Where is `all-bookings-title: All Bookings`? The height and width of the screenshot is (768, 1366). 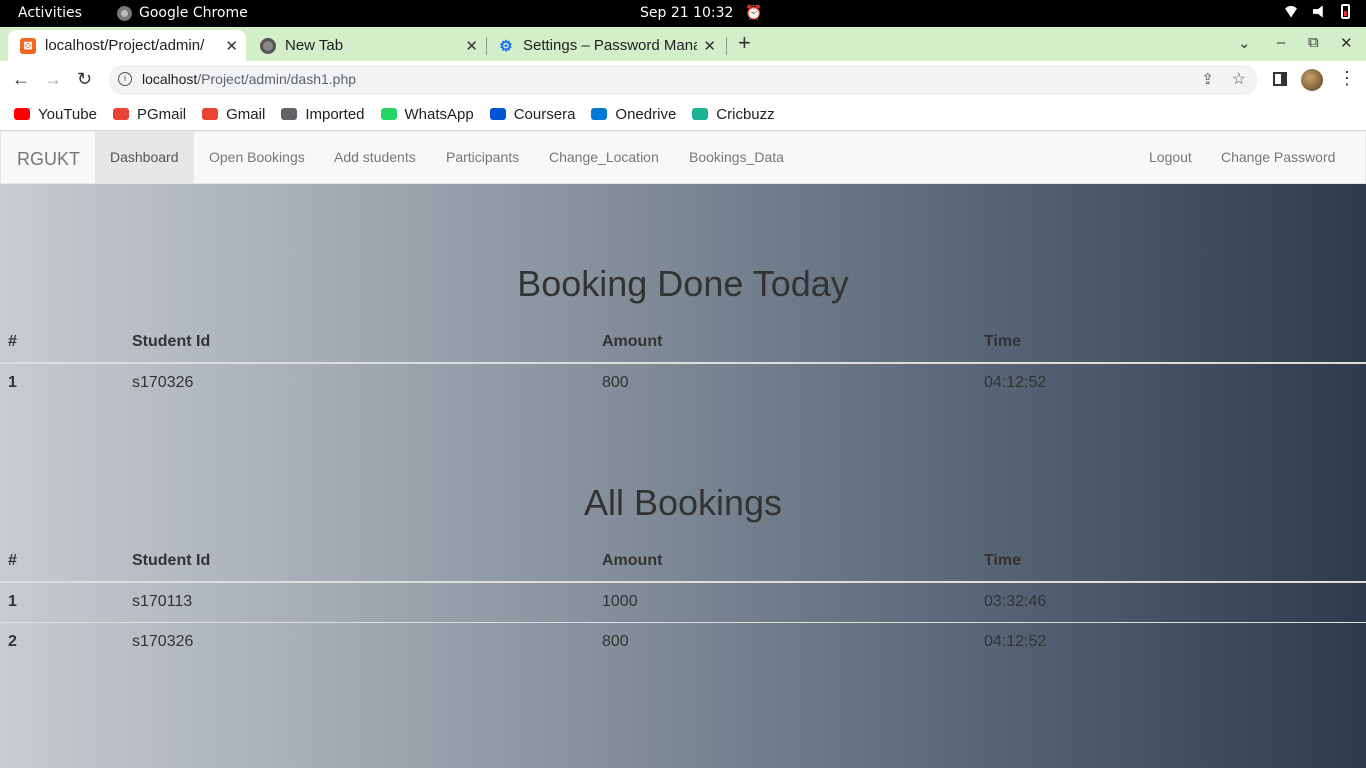
all-bookings-title: All Bookings is located at coordinates (683, 502).